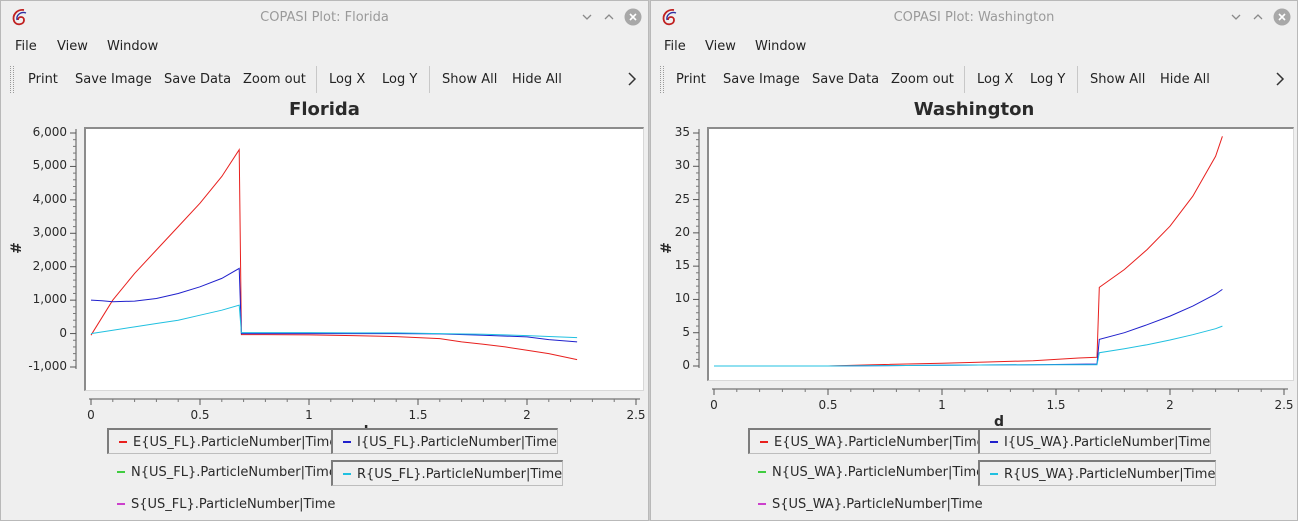 The image size is (1298, 521). Describe the element at coordinates (682, 231) in the screenshot. I see `y-tick-label: 20` at that location.